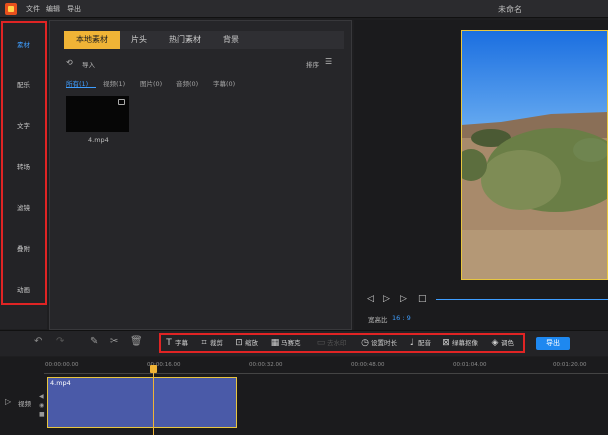 This screenshot has width=608, height=435. Describe the element at coordinates (151, 83) in the screenshot. I see `filter-image: 图片(0)` at that location.